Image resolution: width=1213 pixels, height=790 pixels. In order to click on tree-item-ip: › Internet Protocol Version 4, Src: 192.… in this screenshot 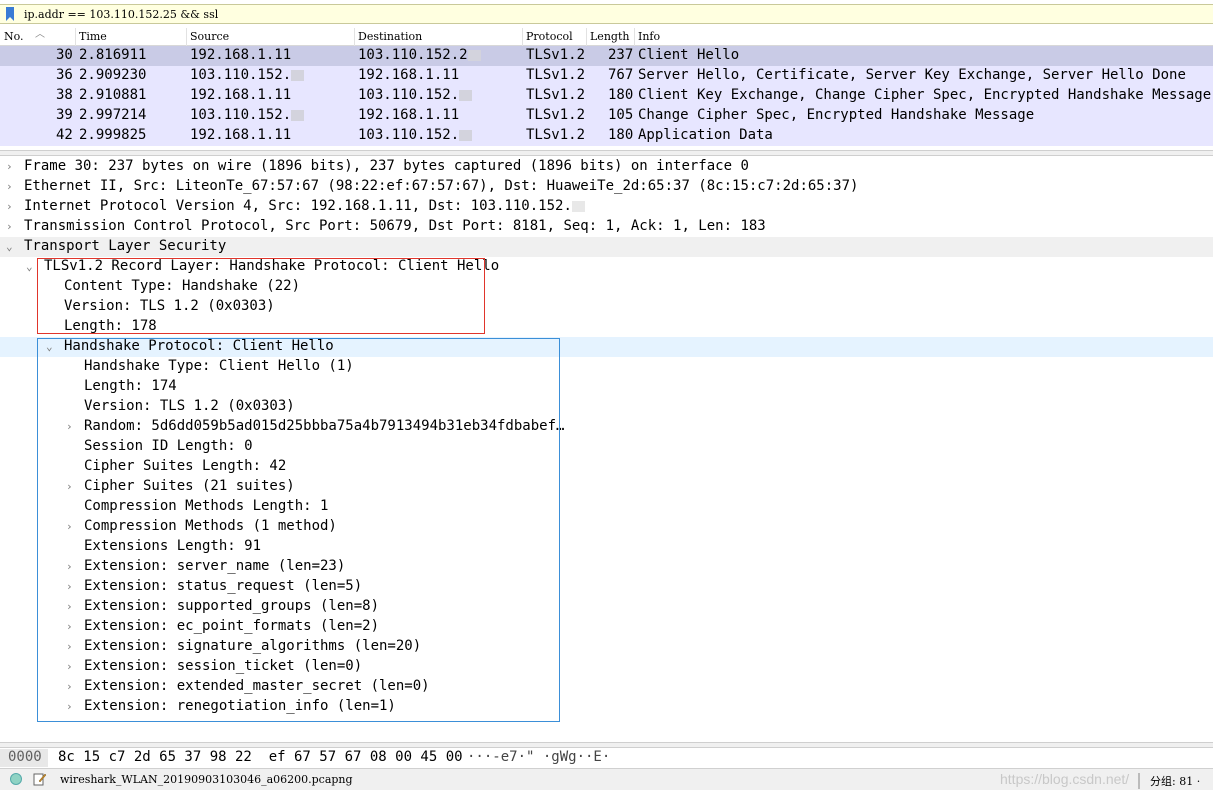, I will do `click(606, 207)`.